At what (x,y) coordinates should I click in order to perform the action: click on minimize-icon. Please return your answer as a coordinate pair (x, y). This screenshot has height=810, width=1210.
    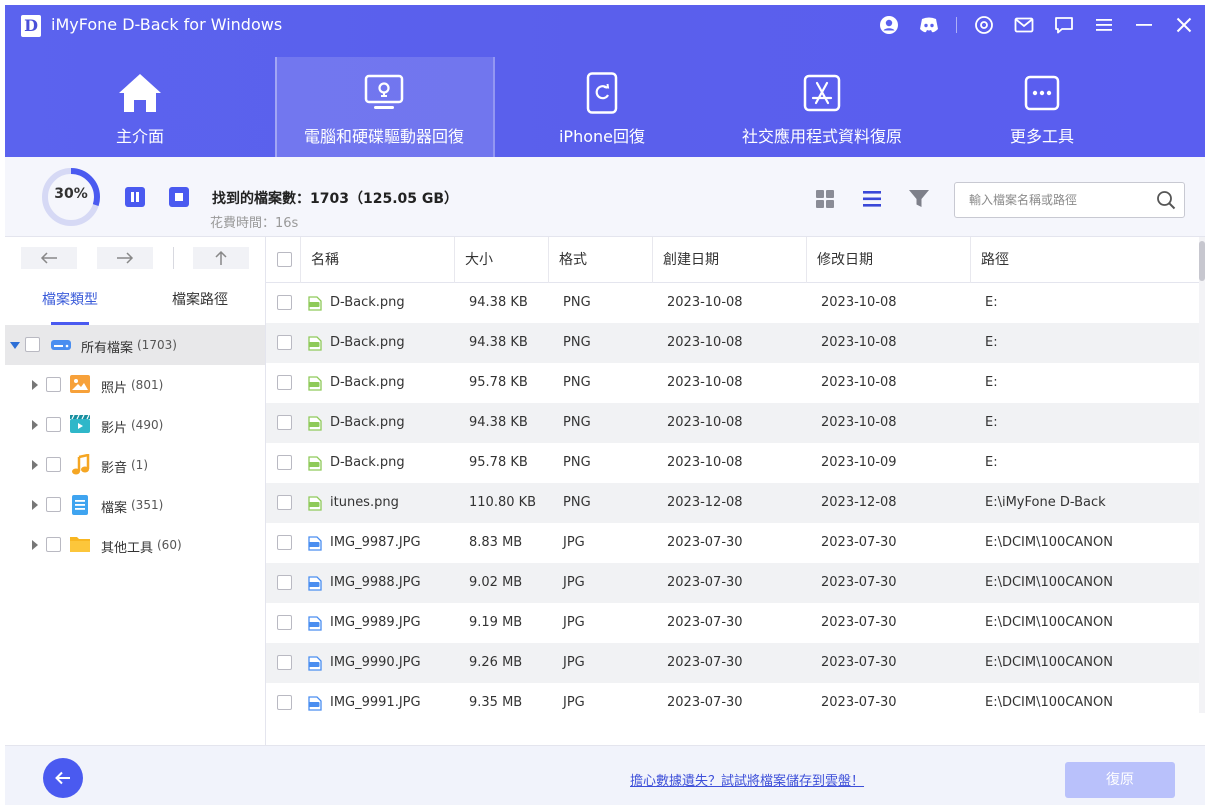
    Looking at the image, I should click on (1144, 25).